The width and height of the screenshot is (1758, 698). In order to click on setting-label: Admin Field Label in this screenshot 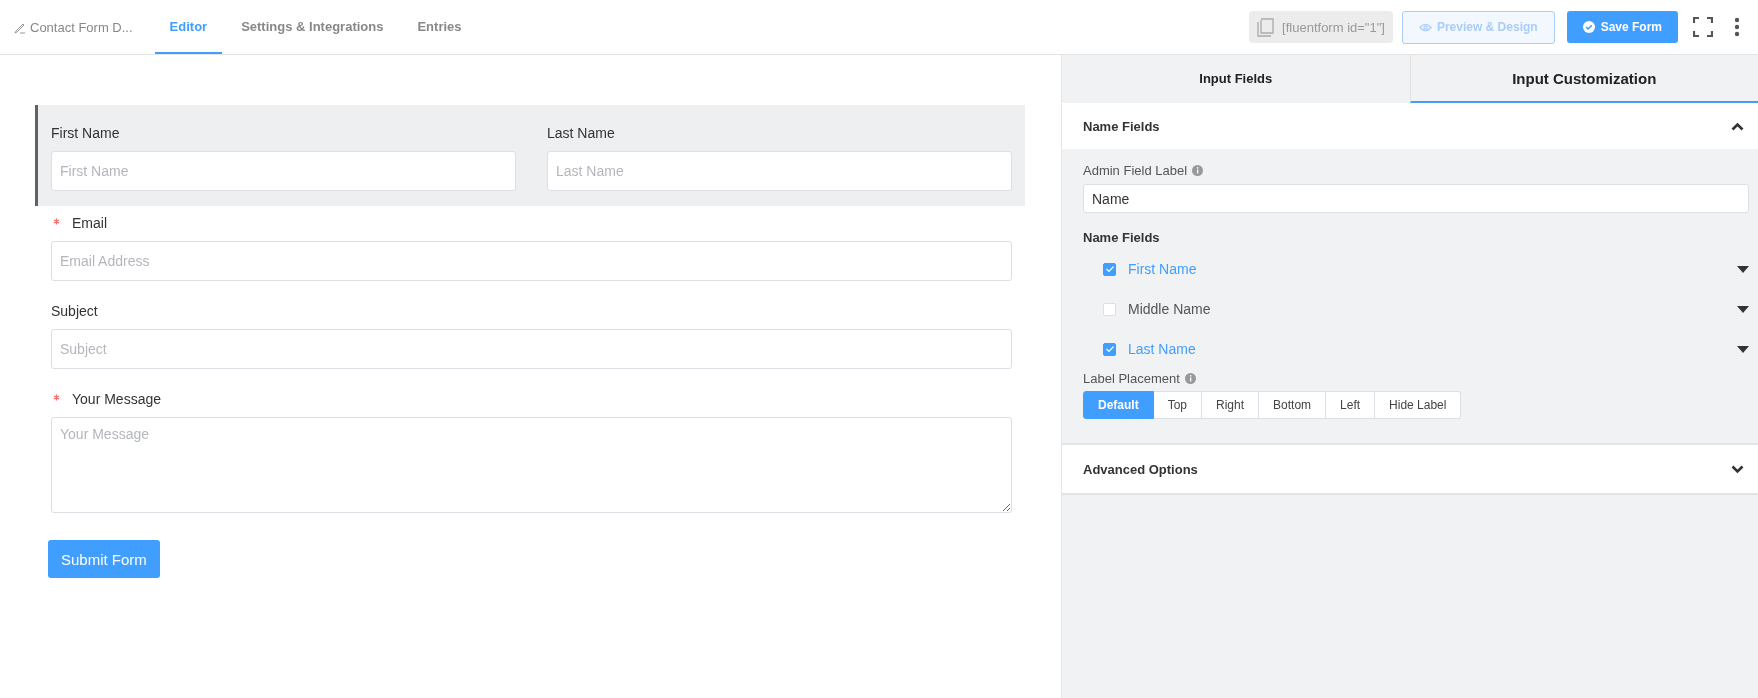, I will do `click(1135, 170)`.